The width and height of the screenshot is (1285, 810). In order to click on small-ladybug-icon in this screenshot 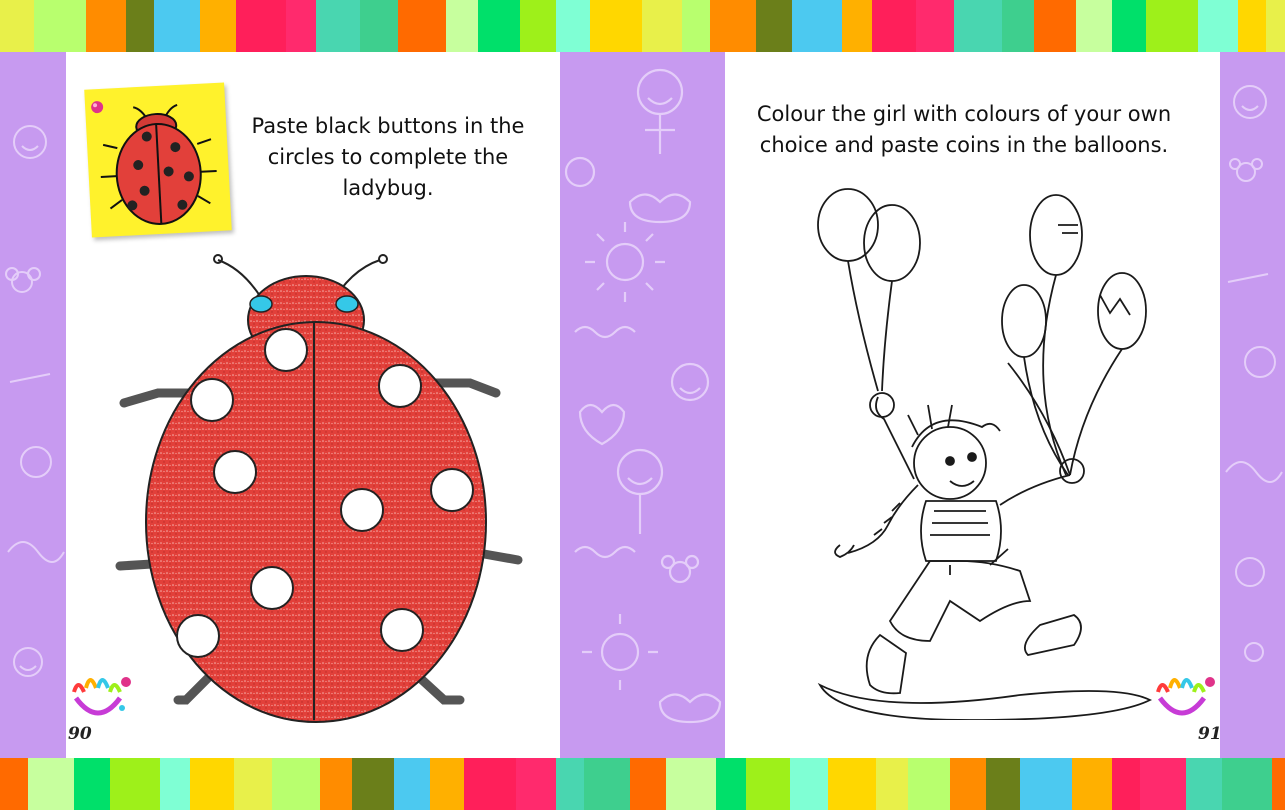, I will do `click(154, 163)`.